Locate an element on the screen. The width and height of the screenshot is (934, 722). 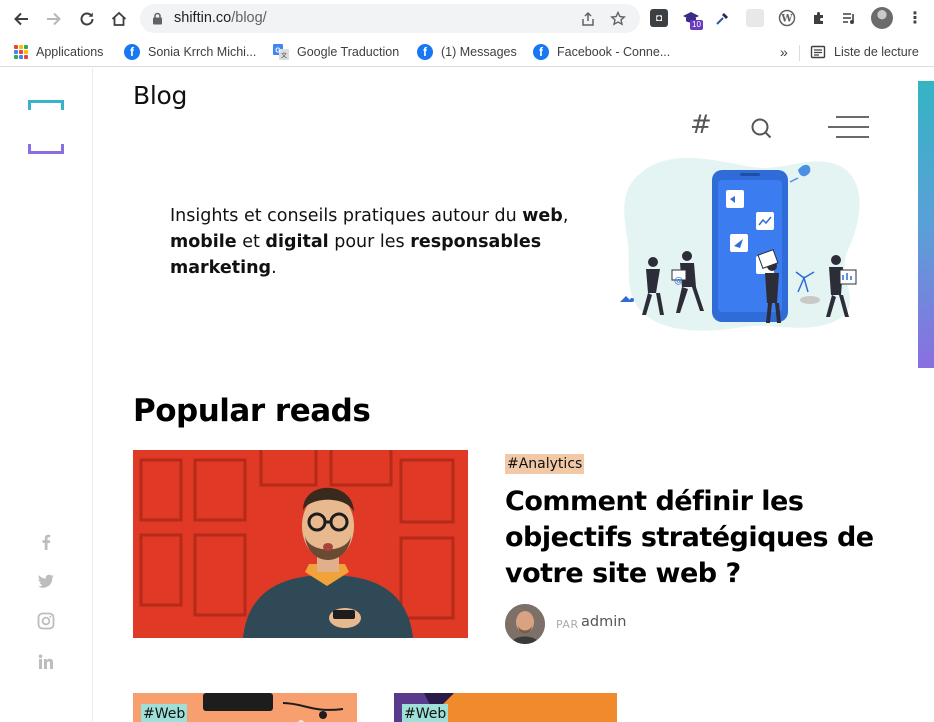
author-name: admin is located at coordinates (603, 622).